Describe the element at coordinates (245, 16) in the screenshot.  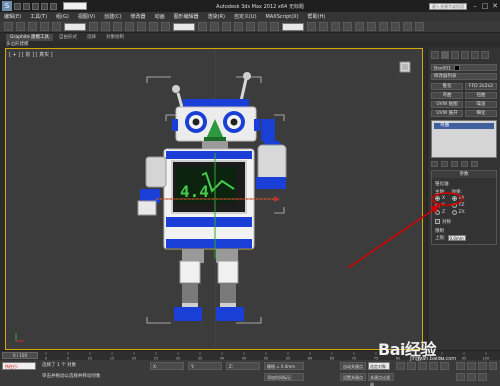
I see `menu-item: 自定义(U)` at that location.